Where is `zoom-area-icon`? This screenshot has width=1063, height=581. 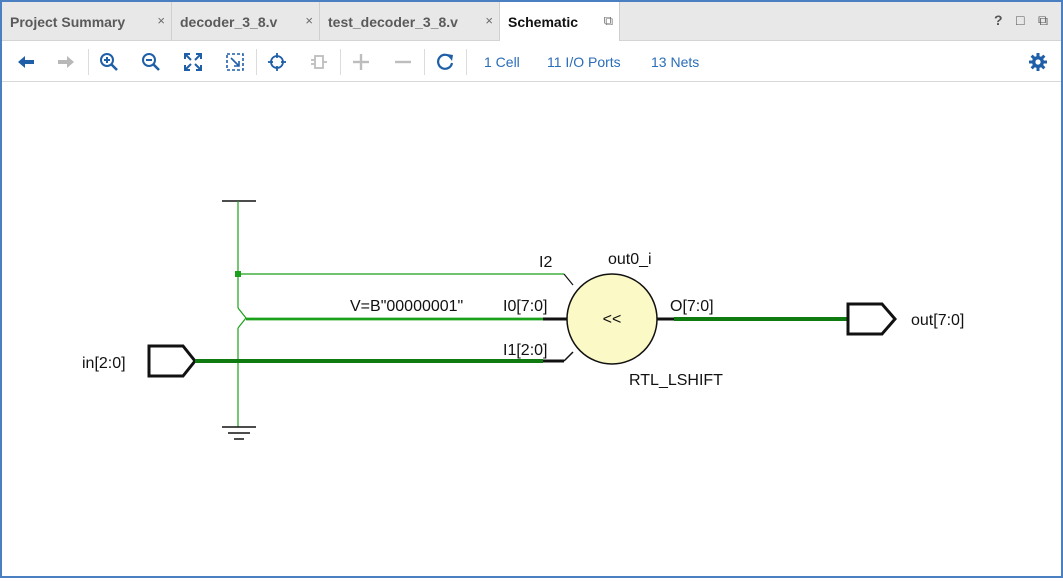 zoom-area-icon is located at coordinates (235, 62).